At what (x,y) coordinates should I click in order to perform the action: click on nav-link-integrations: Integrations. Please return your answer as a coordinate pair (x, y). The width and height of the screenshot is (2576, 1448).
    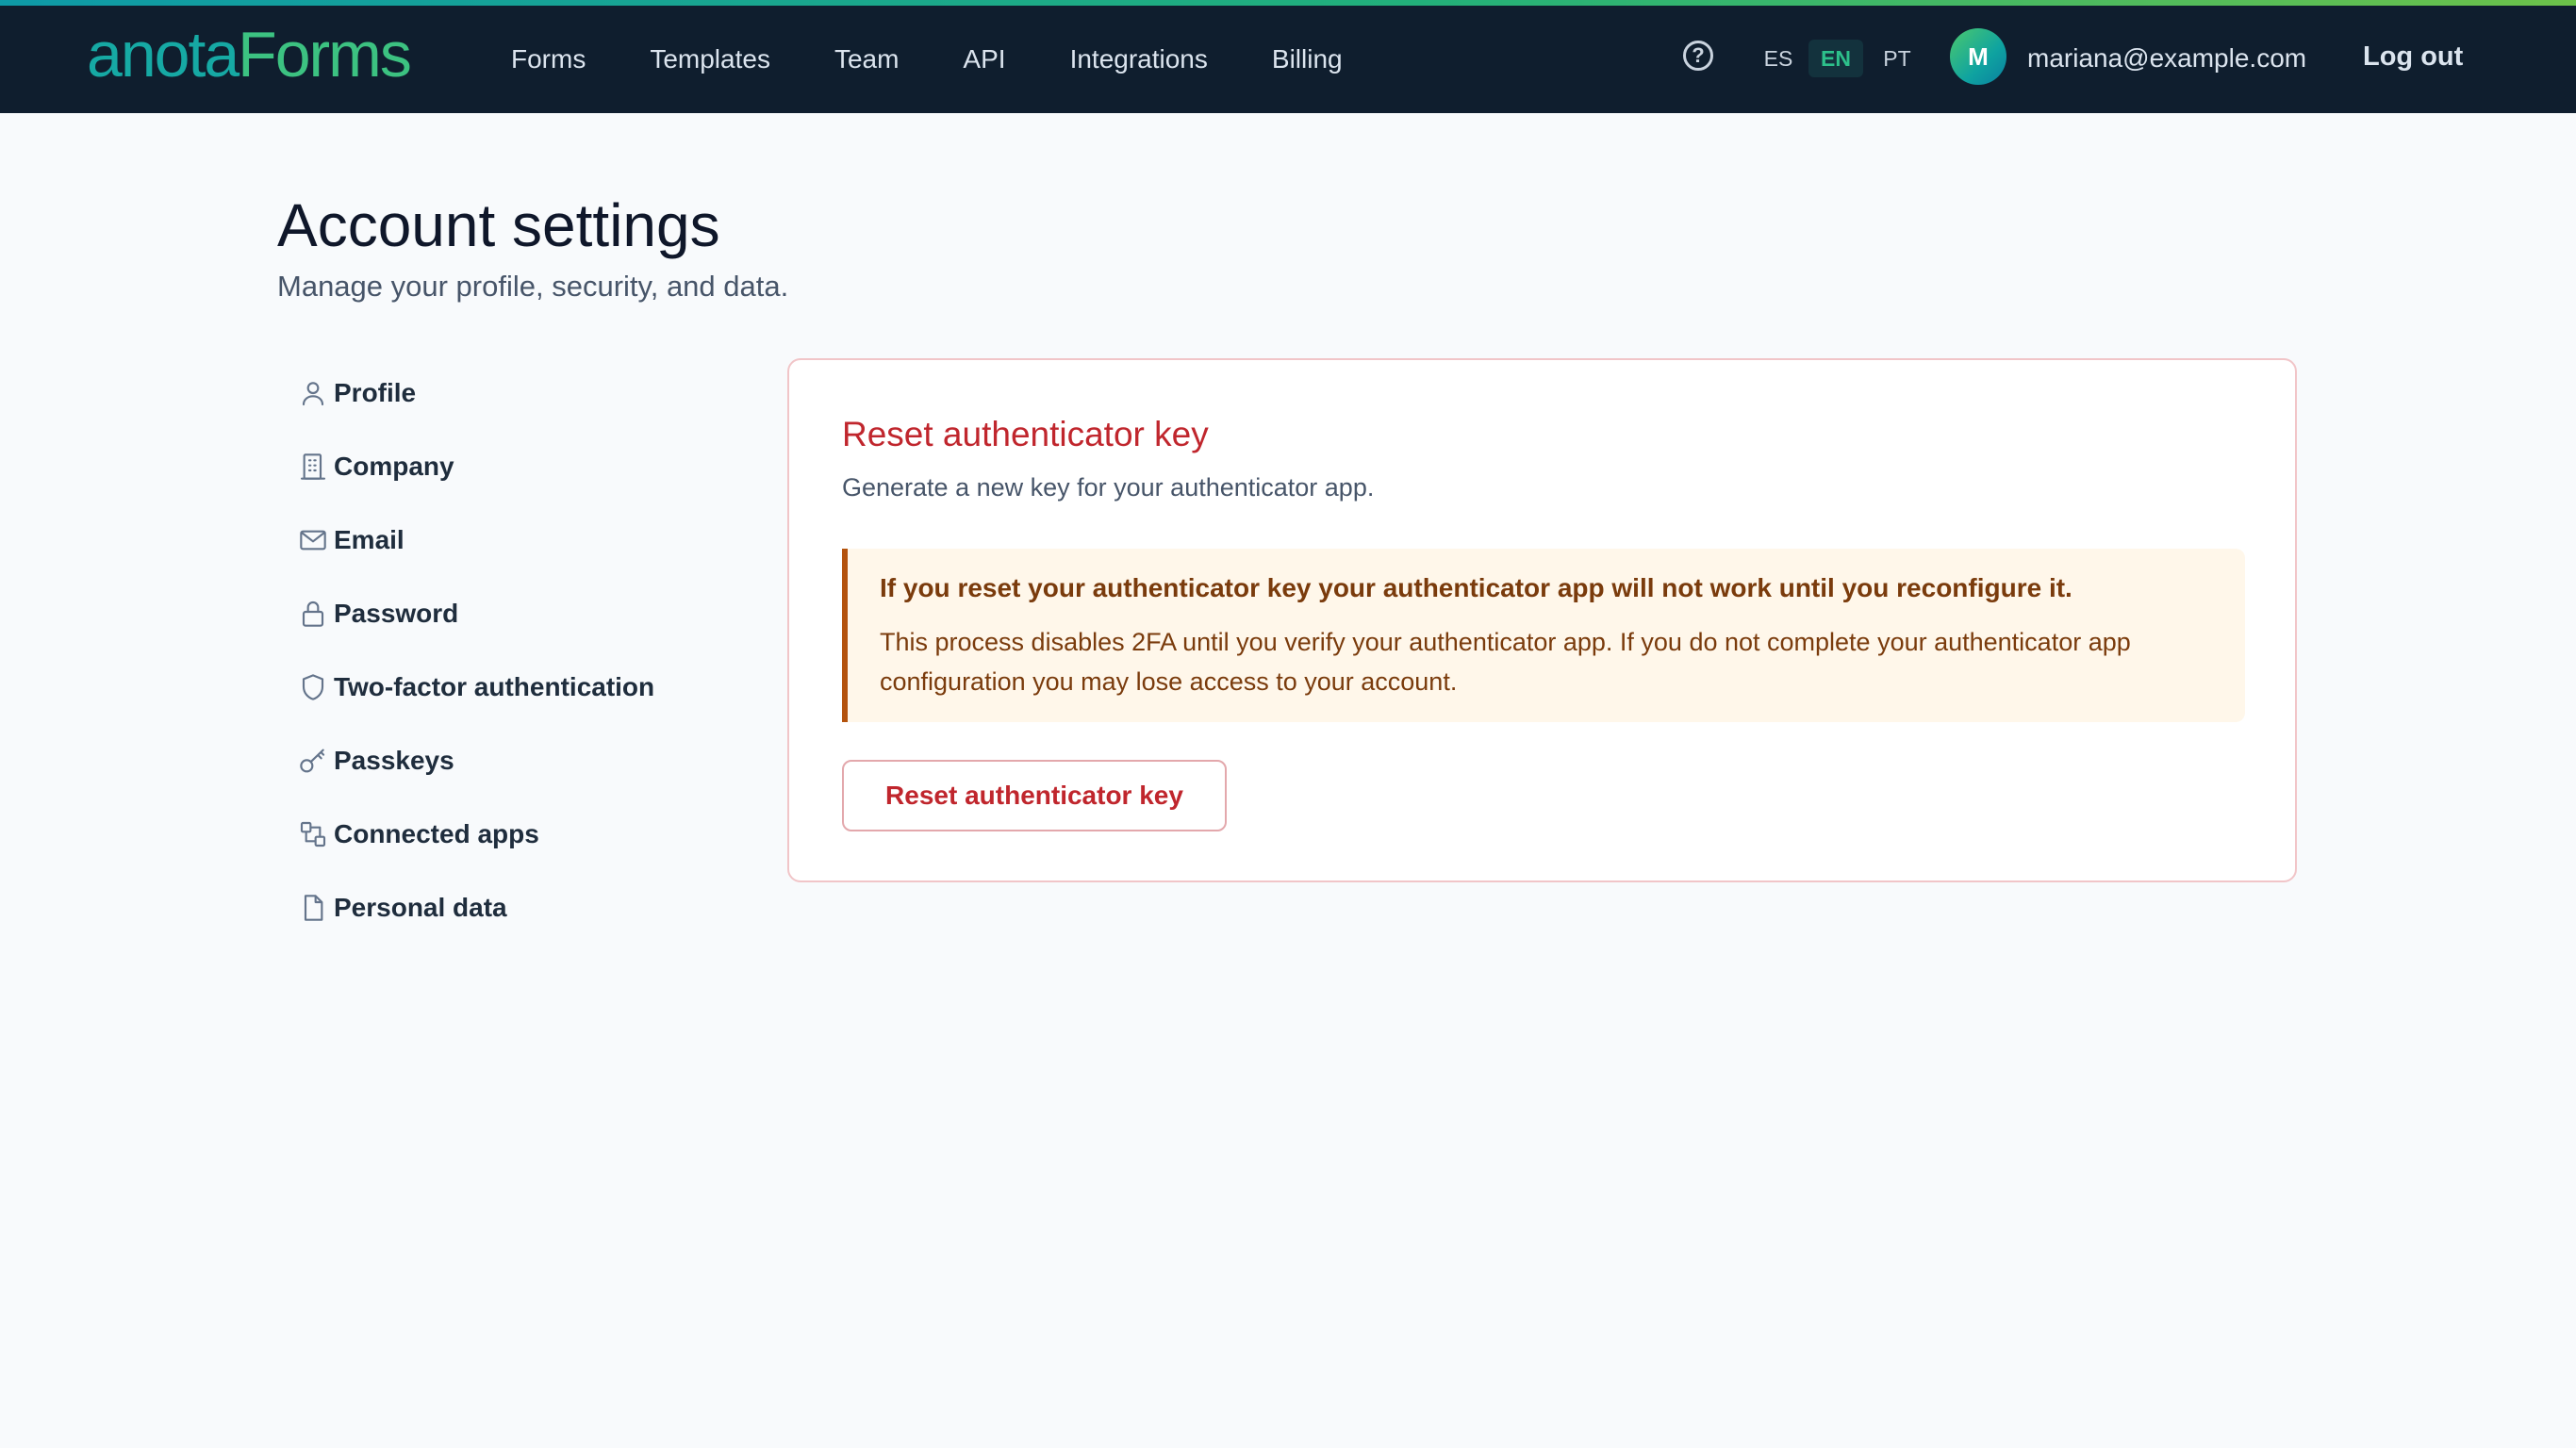
    Looking at the image, I should click on (1139, 59).